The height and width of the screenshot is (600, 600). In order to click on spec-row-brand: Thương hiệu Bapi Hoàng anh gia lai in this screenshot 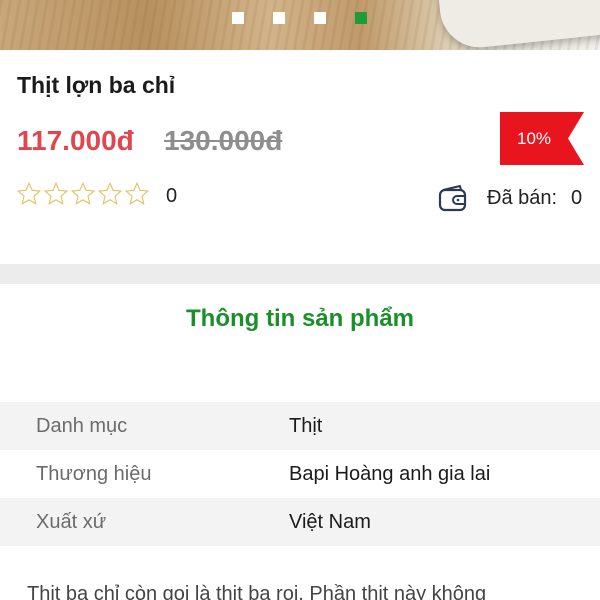, I will do `click(300, 474)`.